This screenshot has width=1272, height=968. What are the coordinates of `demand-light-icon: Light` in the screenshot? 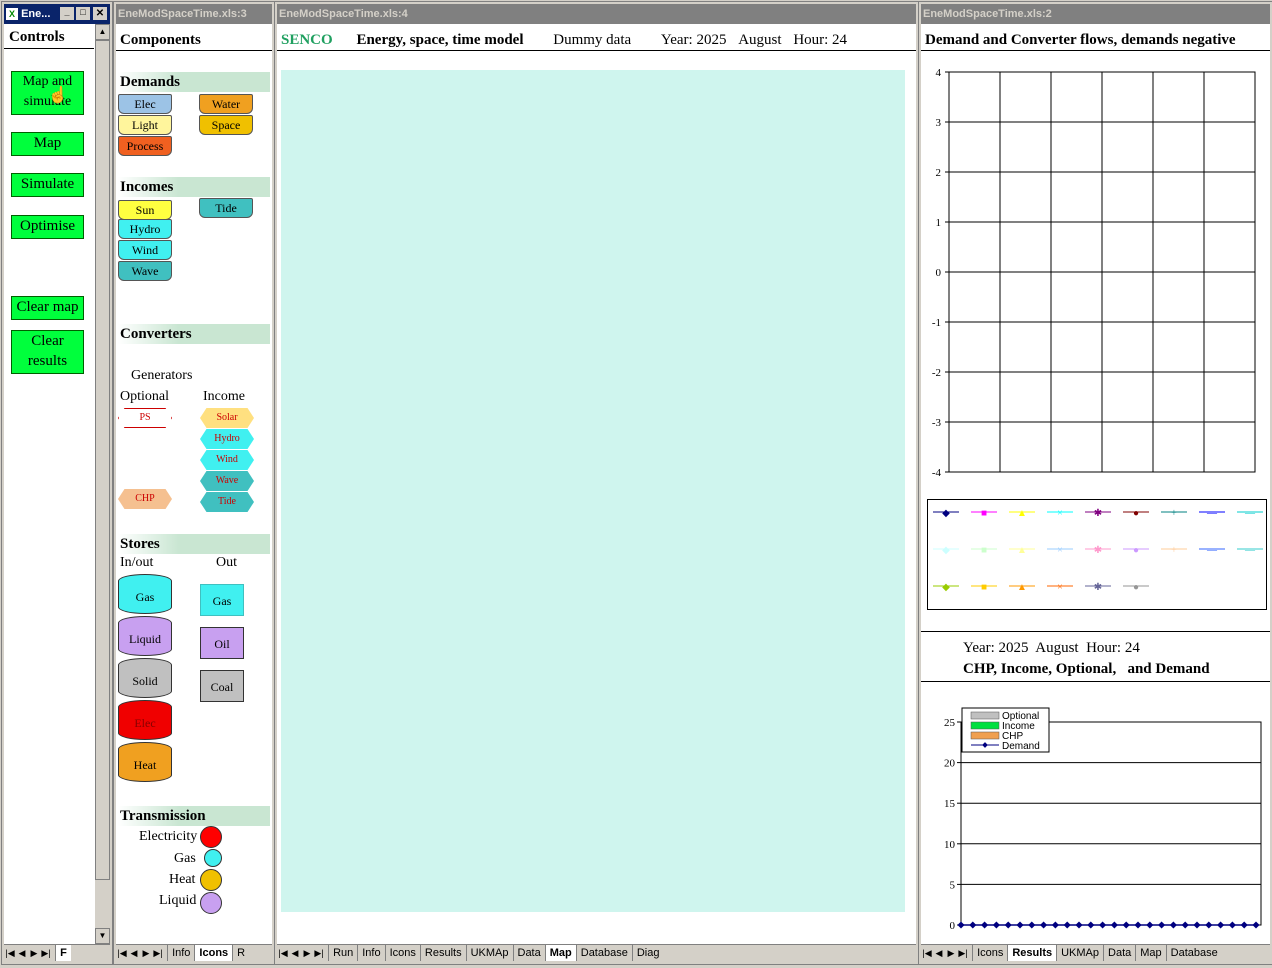 It's located at (145, 125).